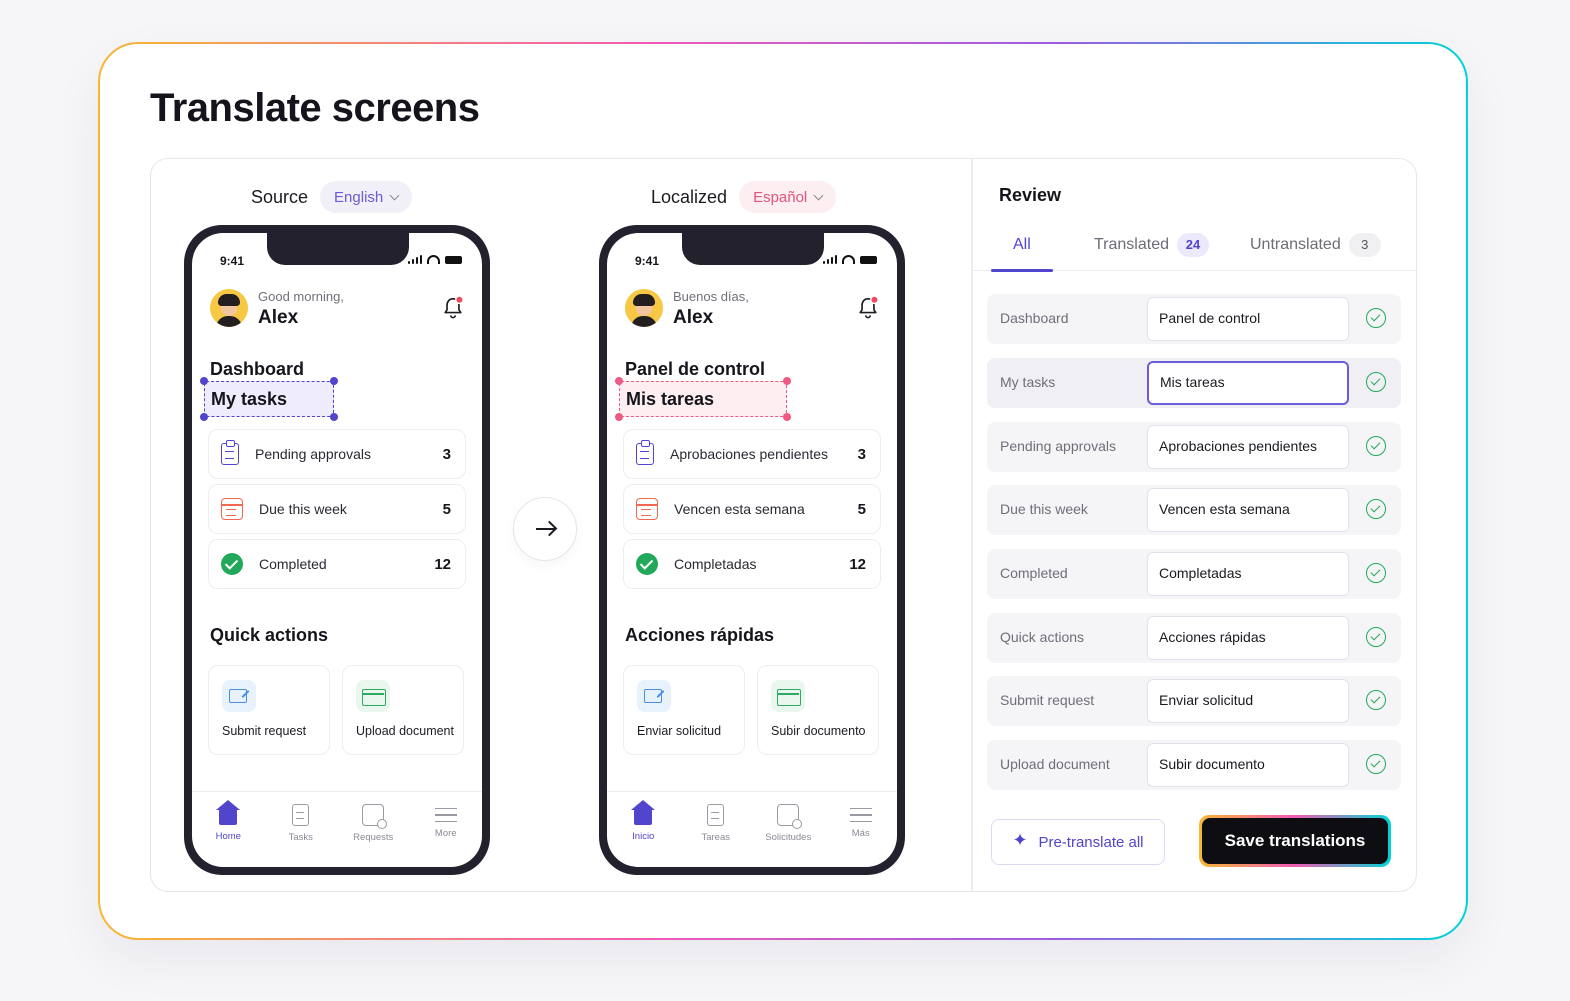 This screenshot has width=1570, height=1001. Describe the element at coordinates (1151, 245) in the screenshot. I see `tab-translated: Translated 24` at that location.